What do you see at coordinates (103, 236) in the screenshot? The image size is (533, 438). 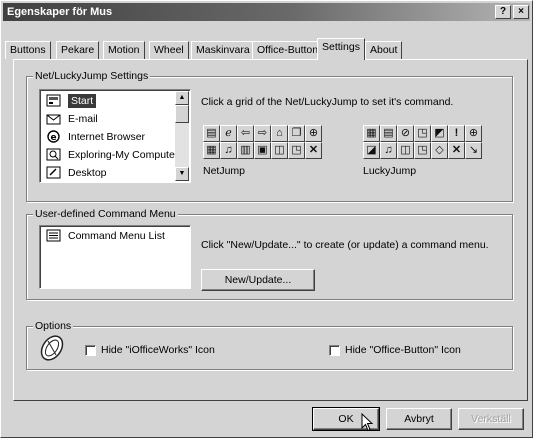 I see `command-menu-list-item: Command Menu List` at bounding box center [103, 236].